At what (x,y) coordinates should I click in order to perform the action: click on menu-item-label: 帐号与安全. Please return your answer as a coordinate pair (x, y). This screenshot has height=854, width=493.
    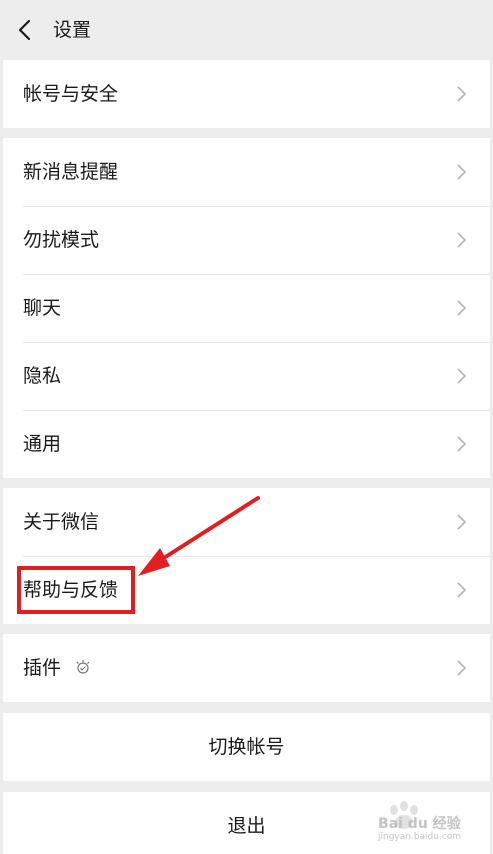
    Looking at the image, I should click on (71, 94).